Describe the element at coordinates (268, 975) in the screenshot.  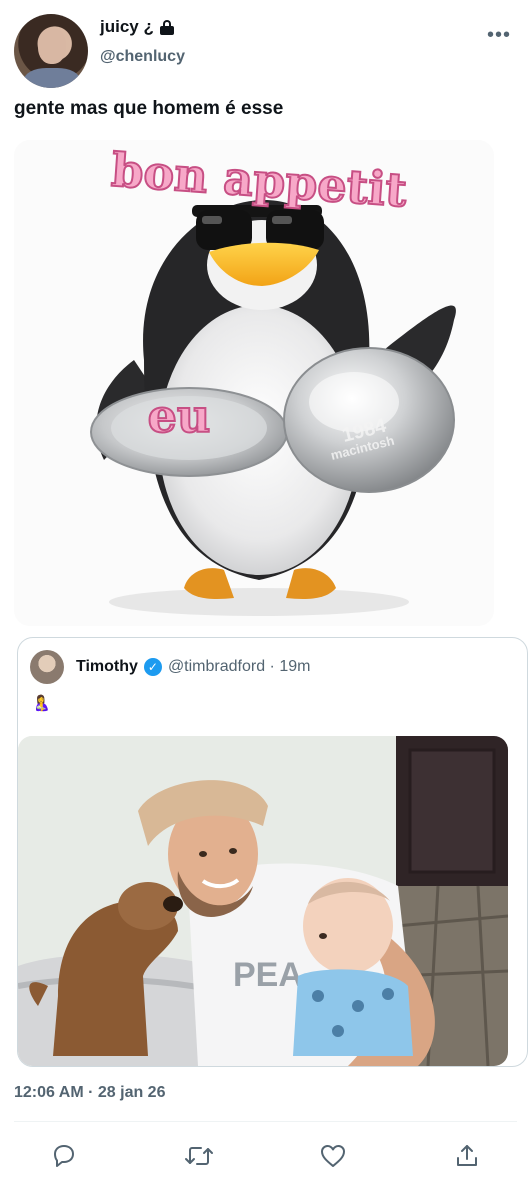
I see `photo-shirt-text: PEA` at that location.